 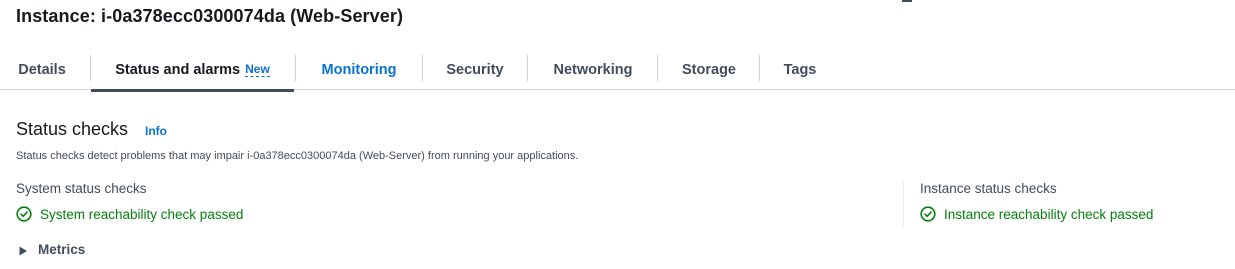 What do you see at coordinates (62, 249) in the screenshot?
I see `metrics-label: Metrics` at bounding box center [62, 249].